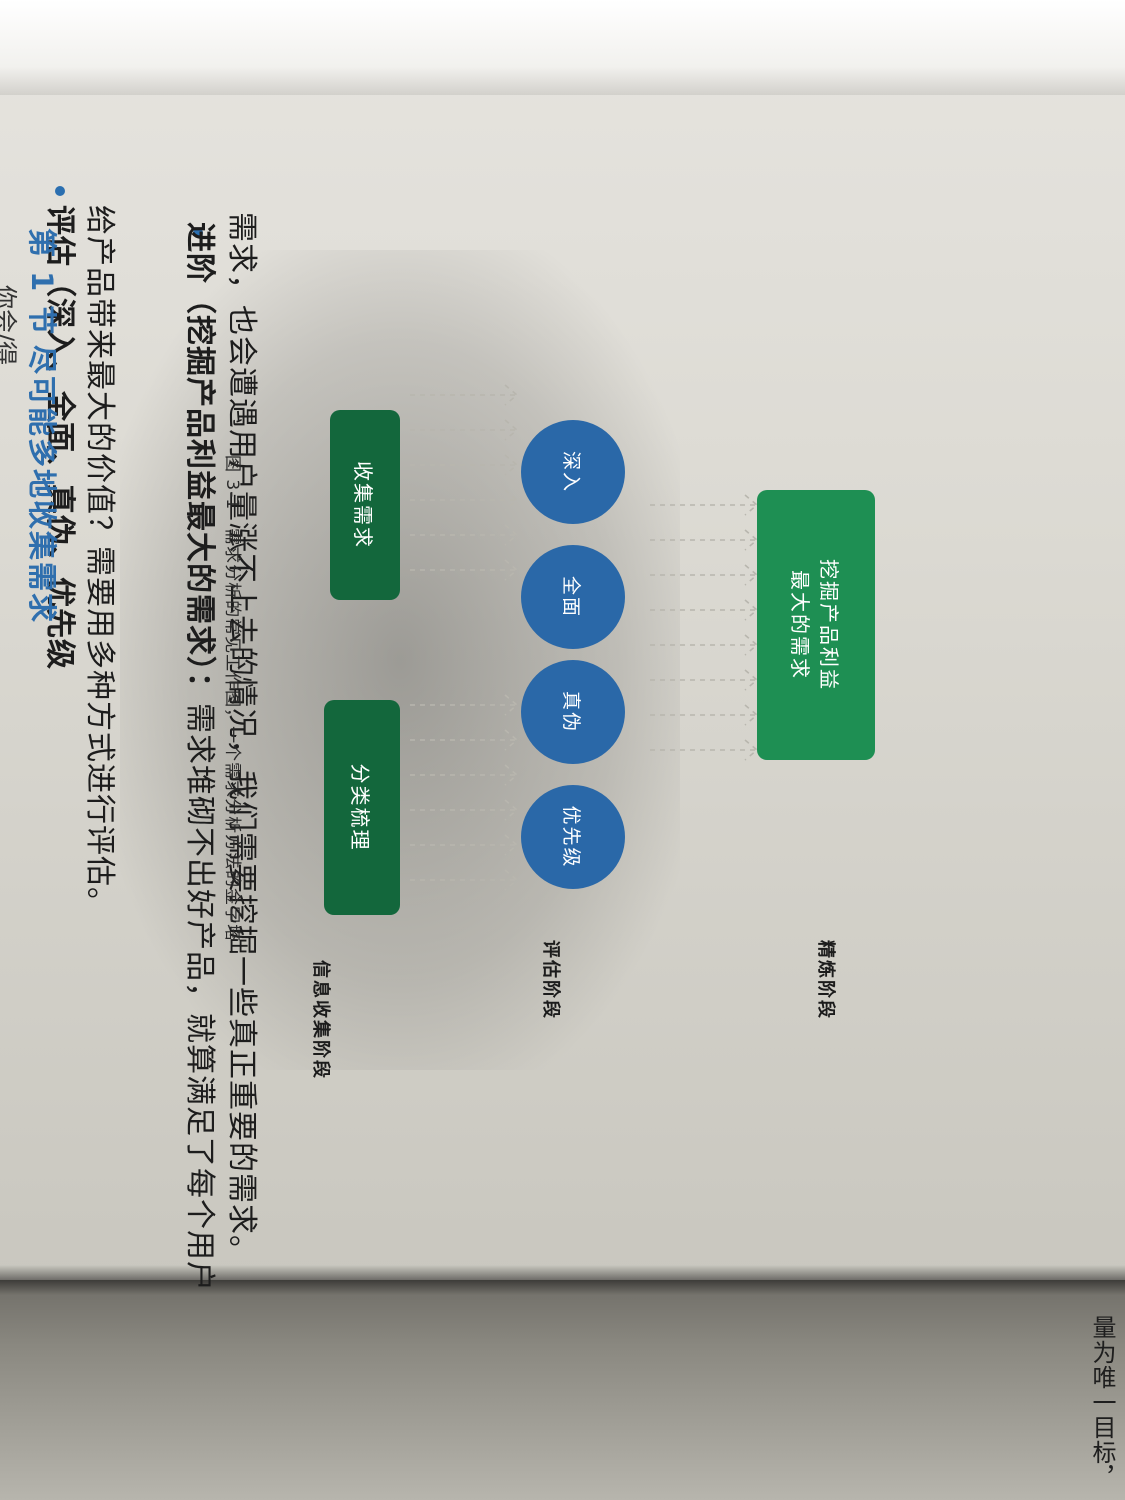  Describe the element at coordinates (573, 472) in the screenshot. I see `circle-shenru: 深入` at that location.